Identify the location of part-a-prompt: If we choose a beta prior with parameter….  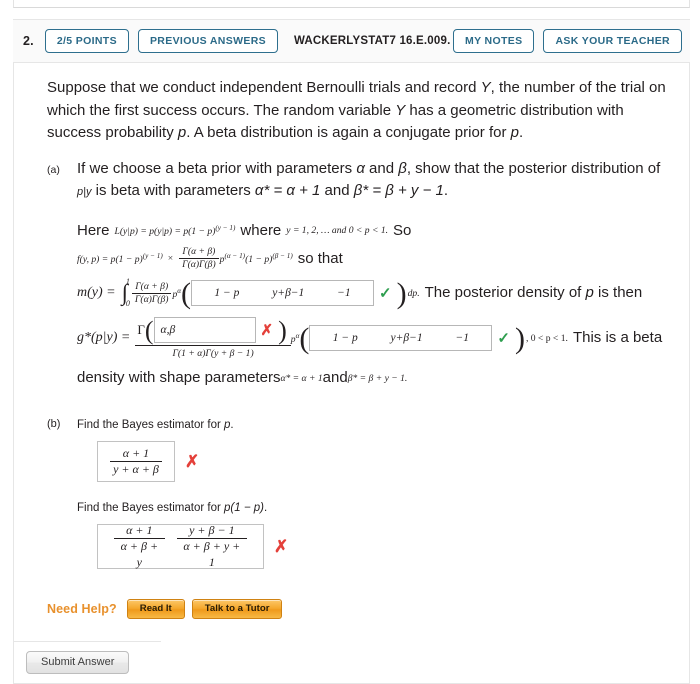
(374, 181).